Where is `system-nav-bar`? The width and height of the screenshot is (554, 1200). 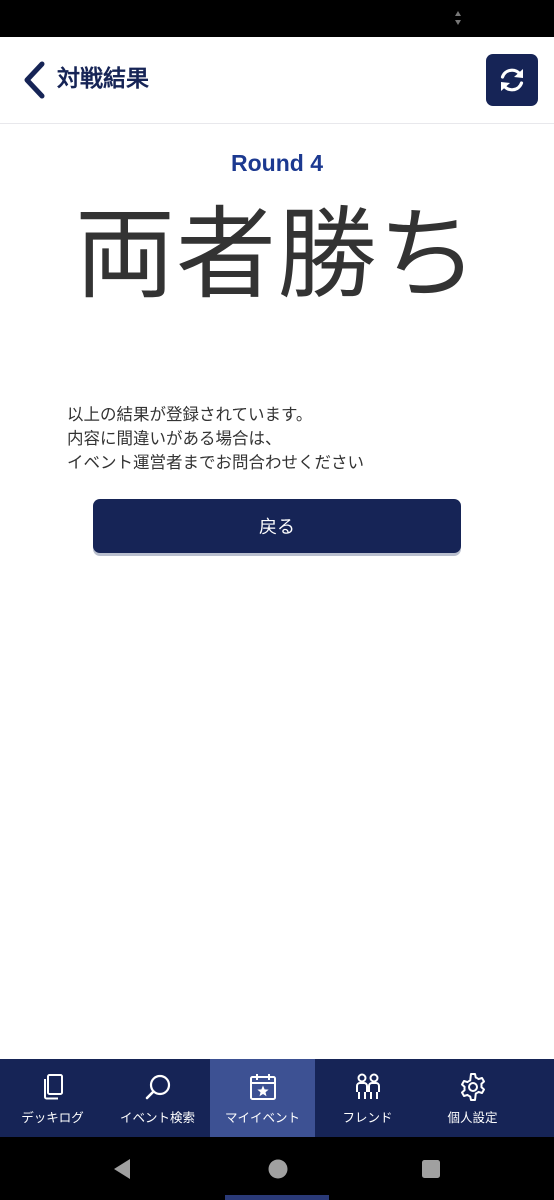 system-nav-bar is located at coordinates (277, 1168).